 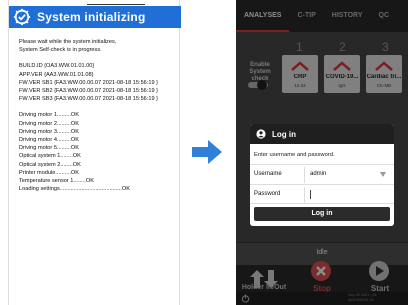 I want to click on check-line: Optical system 1........OK, so click(x=50, y=156).